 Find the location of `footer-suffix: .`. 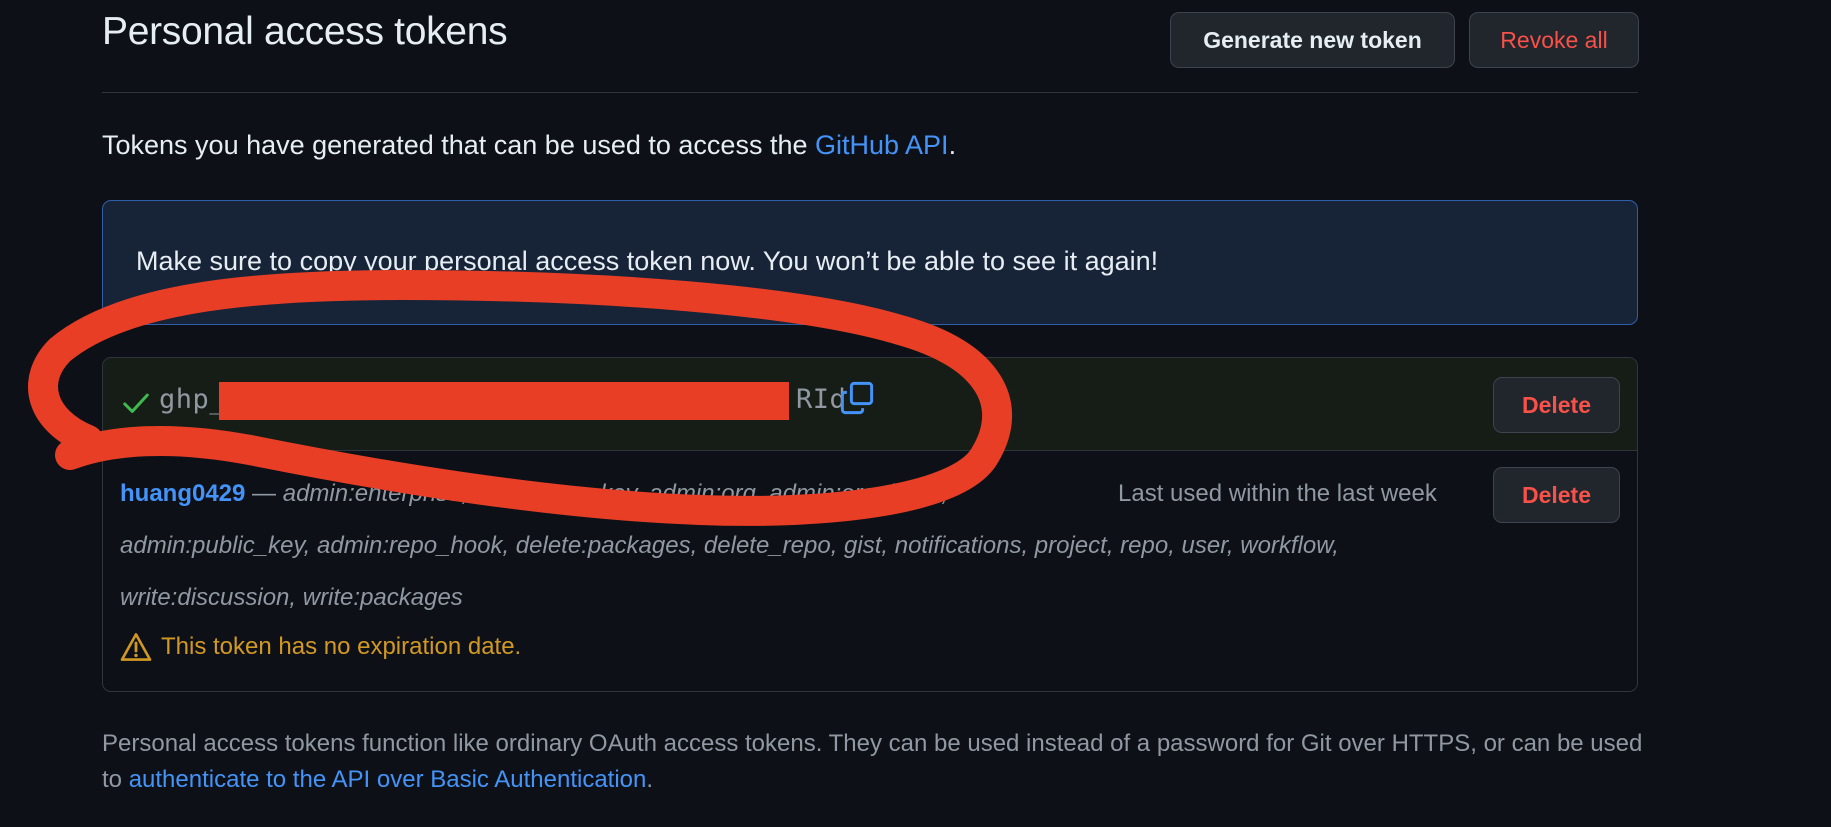

footer-suffix: . is located at coordinates (650, 779).